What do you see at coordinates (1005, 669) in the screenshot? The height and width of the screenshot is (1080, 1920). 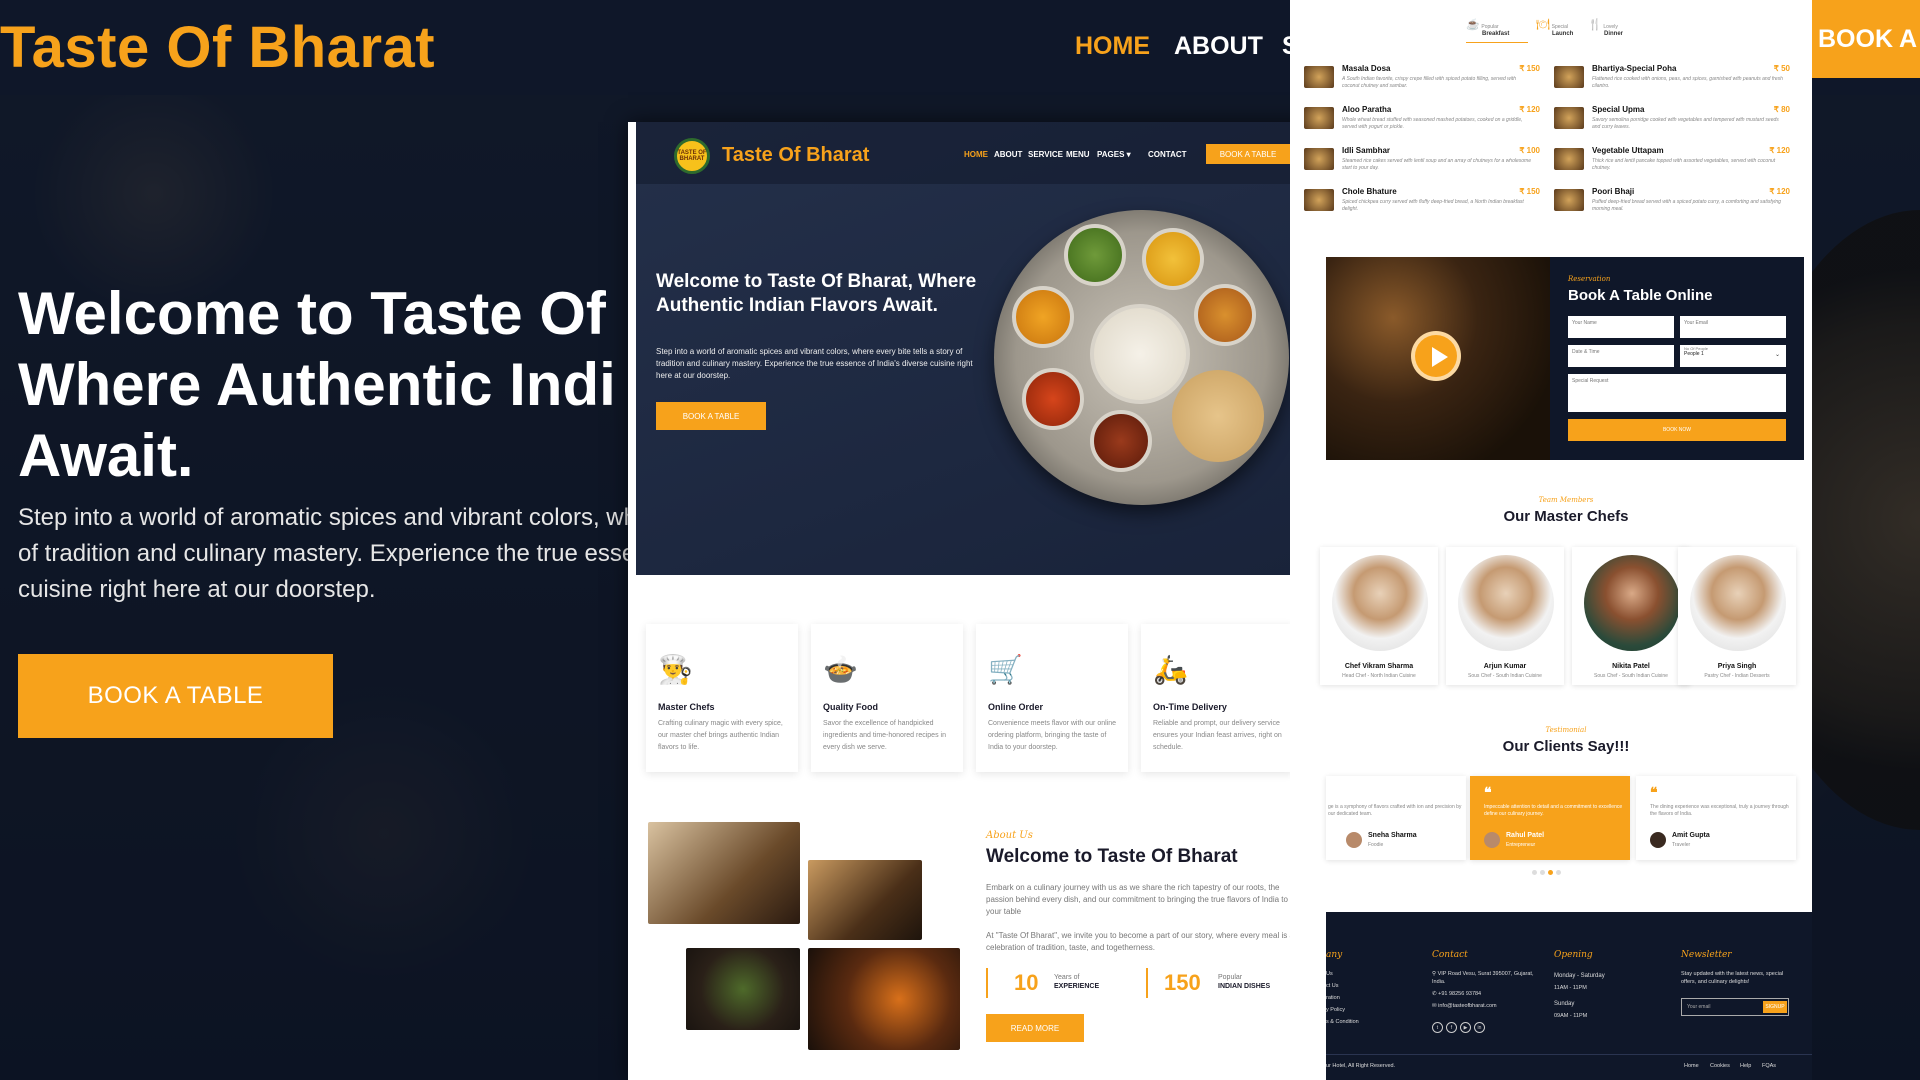 I see `cart-icon: 🛒` at bounding box center [1005, 669].